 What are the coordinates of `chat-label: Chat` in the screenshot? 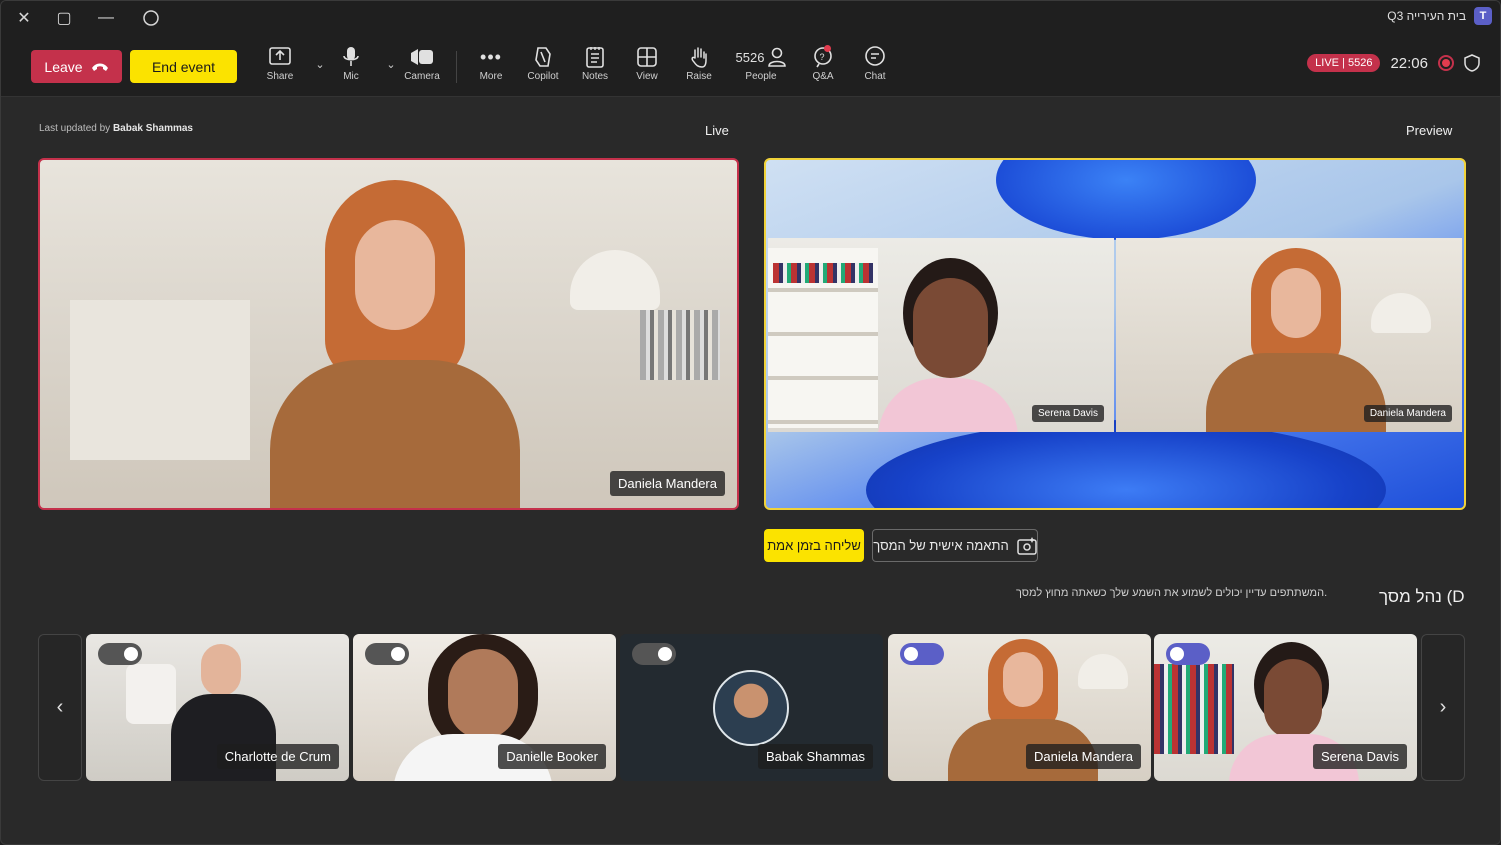 It's located at (875, 76).